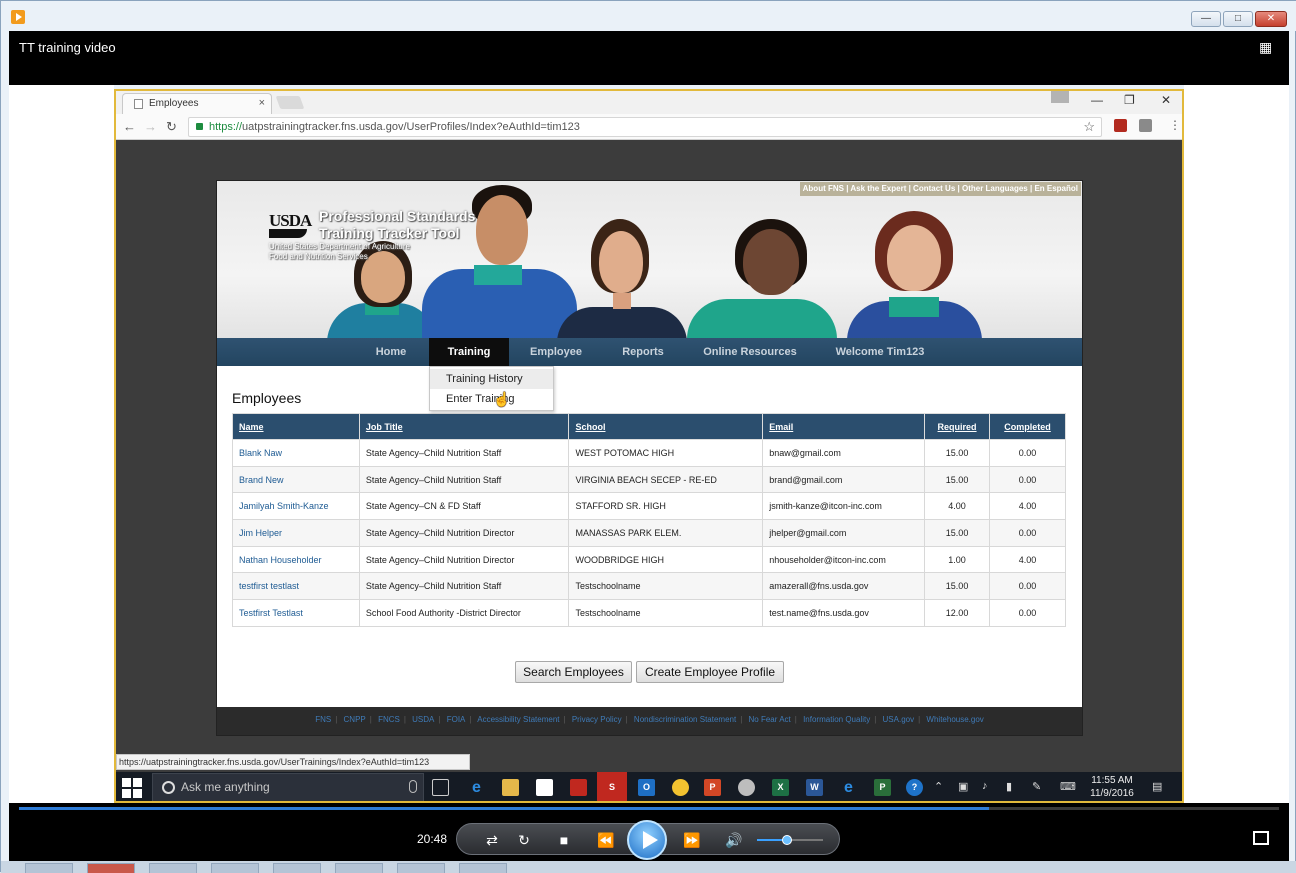 This screenshot has width=1296, height=873. What do you see at coordinates (844, 426) in the screenshot?
I see `column-header-email: Email` at bounding box center [844, 426].